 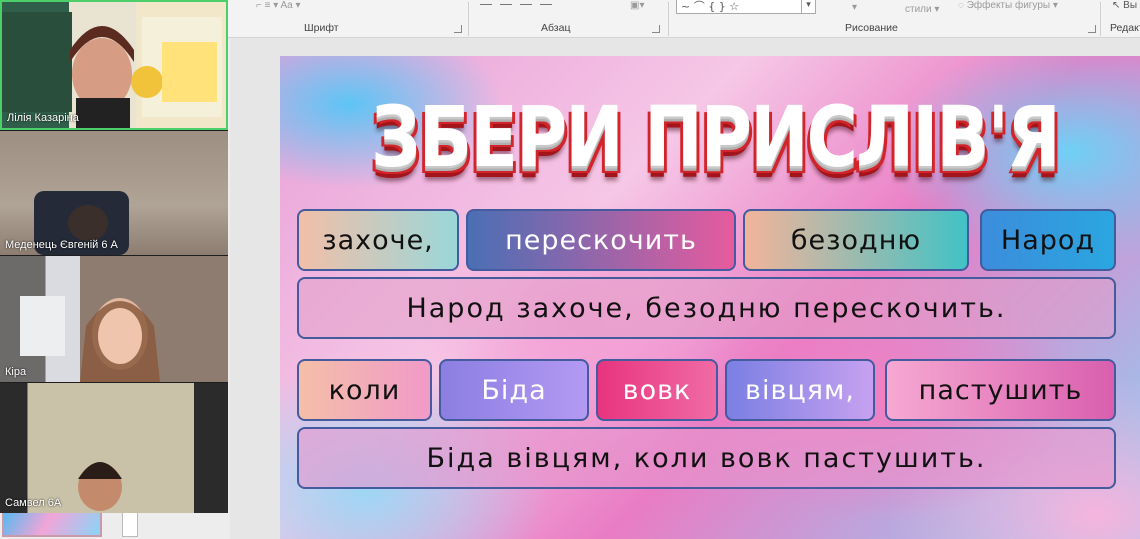 What do you see at coordinates (378, 240) in the screenshot?
I see `word-box: захоче,` at bounding box center [378, 240].